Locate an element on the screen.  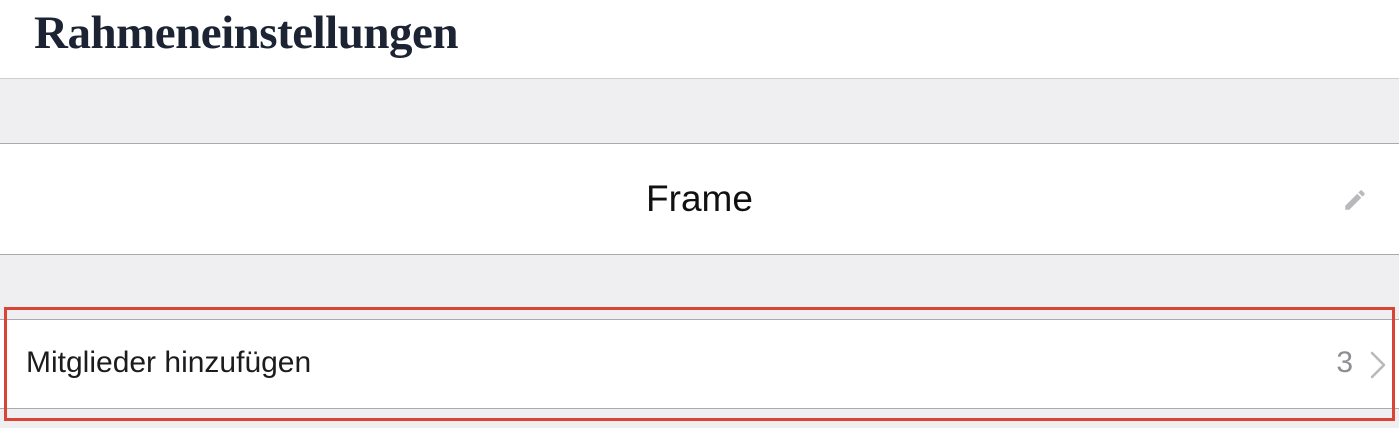
add-members-label: Mitglieder hinzufügen is located at coordinates (169, 362).